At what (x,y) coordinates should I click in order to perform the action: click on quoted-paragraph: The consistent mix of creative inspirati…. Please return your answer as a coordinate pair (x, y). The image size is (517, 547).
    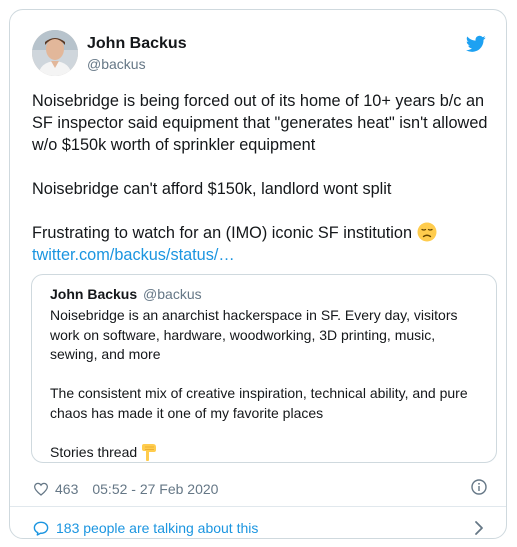
    Looking at the image, I should click on (259, 403).